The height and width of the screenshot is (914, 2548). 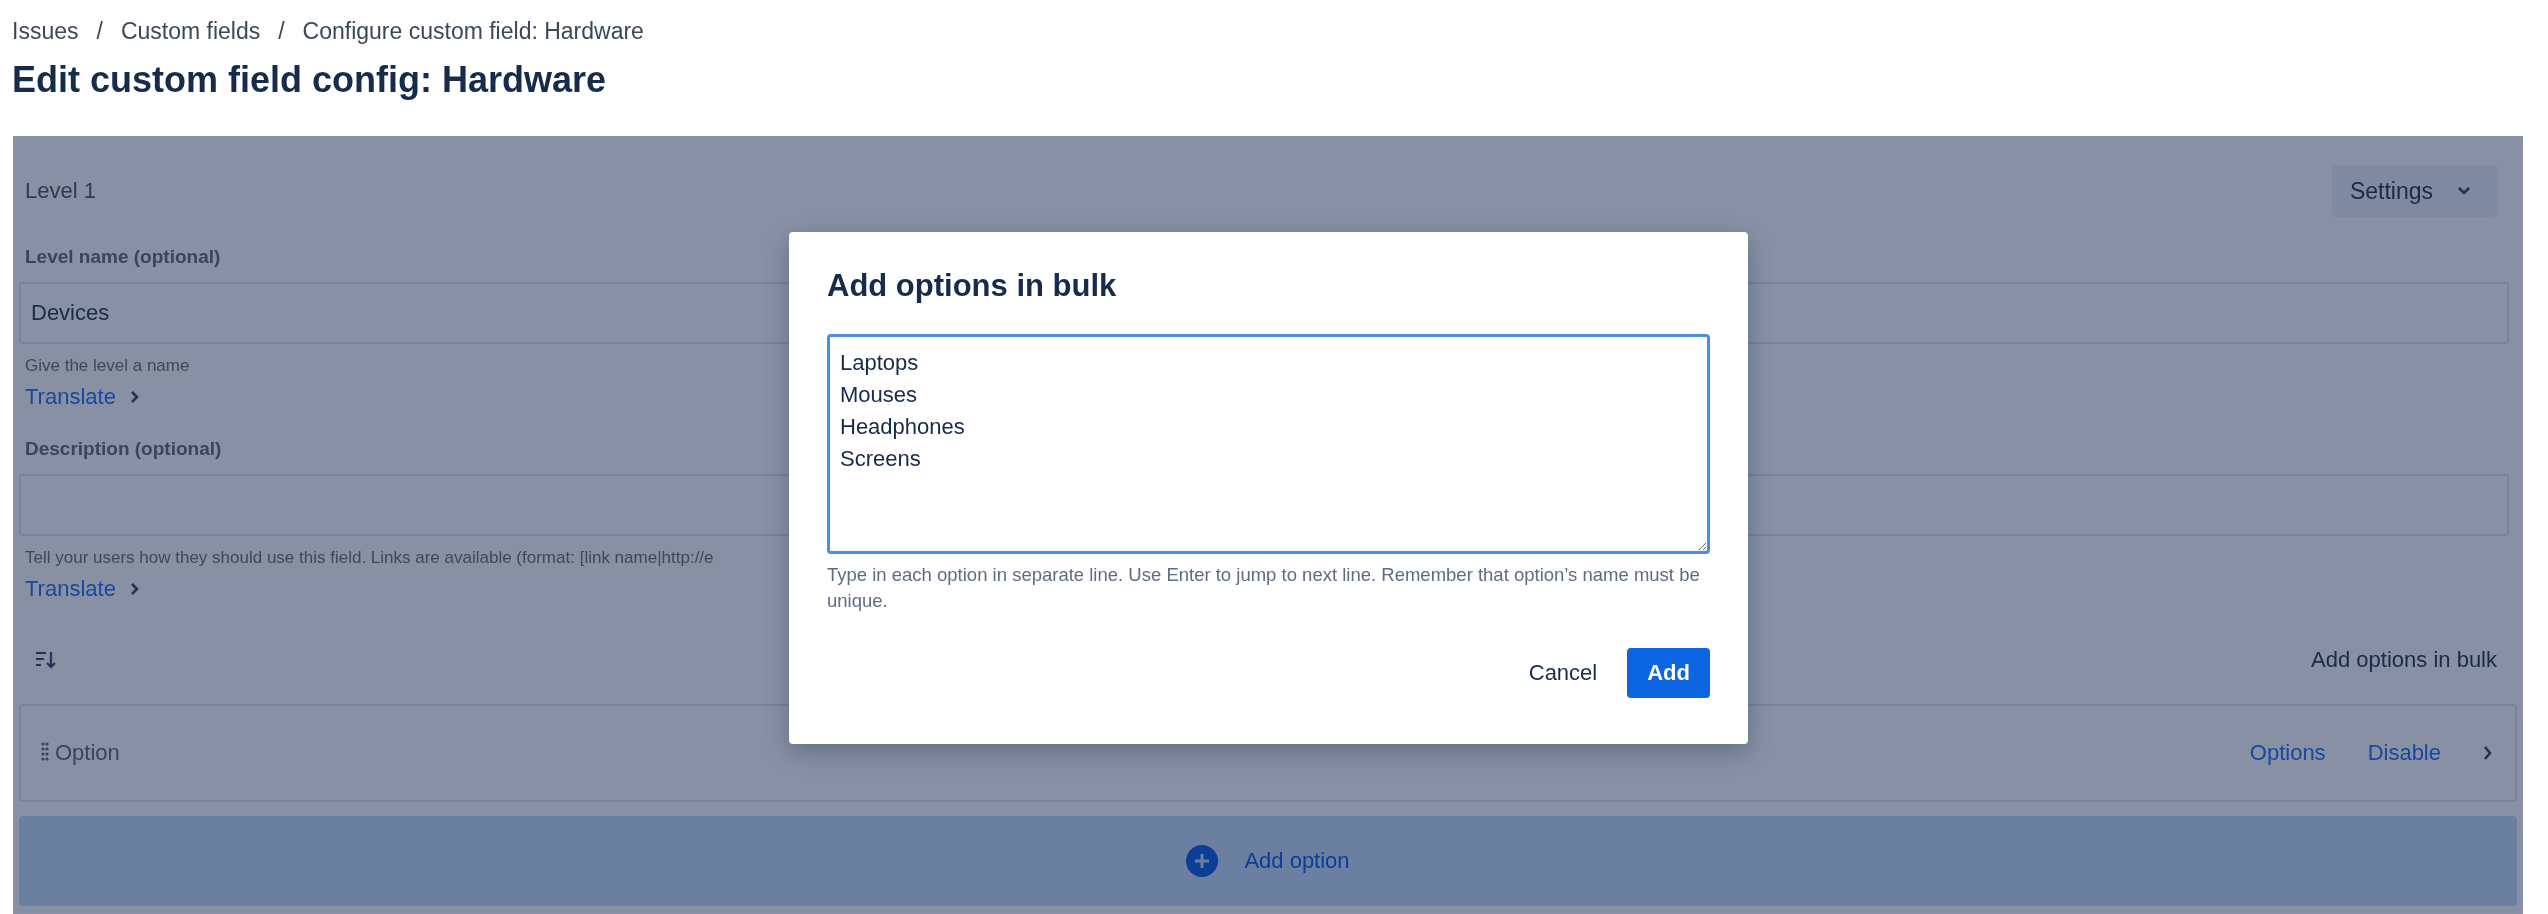 What do you see at coordinates (310, 80) in the screenshot?
I see `page-title: Edit custom field config: Hardware` at bounding box center [310, 80].